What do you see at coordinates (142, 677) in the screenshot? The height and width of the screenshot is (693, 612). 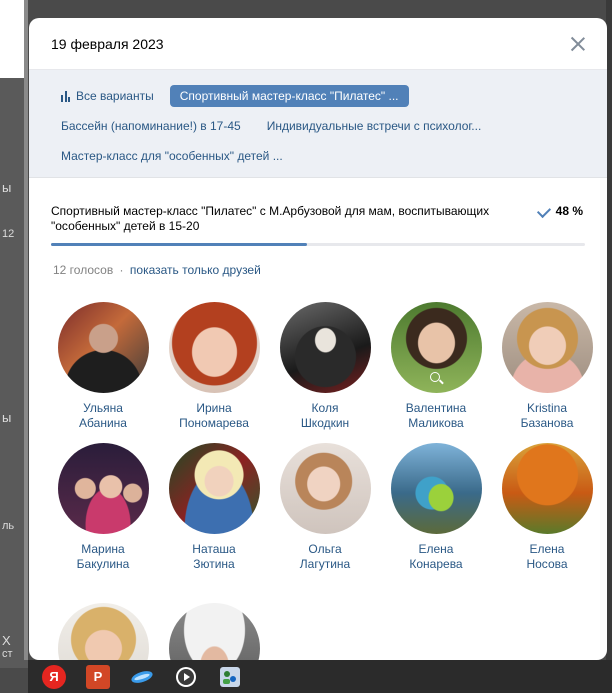 I see `app-icon` at bounding box center [142, 677].